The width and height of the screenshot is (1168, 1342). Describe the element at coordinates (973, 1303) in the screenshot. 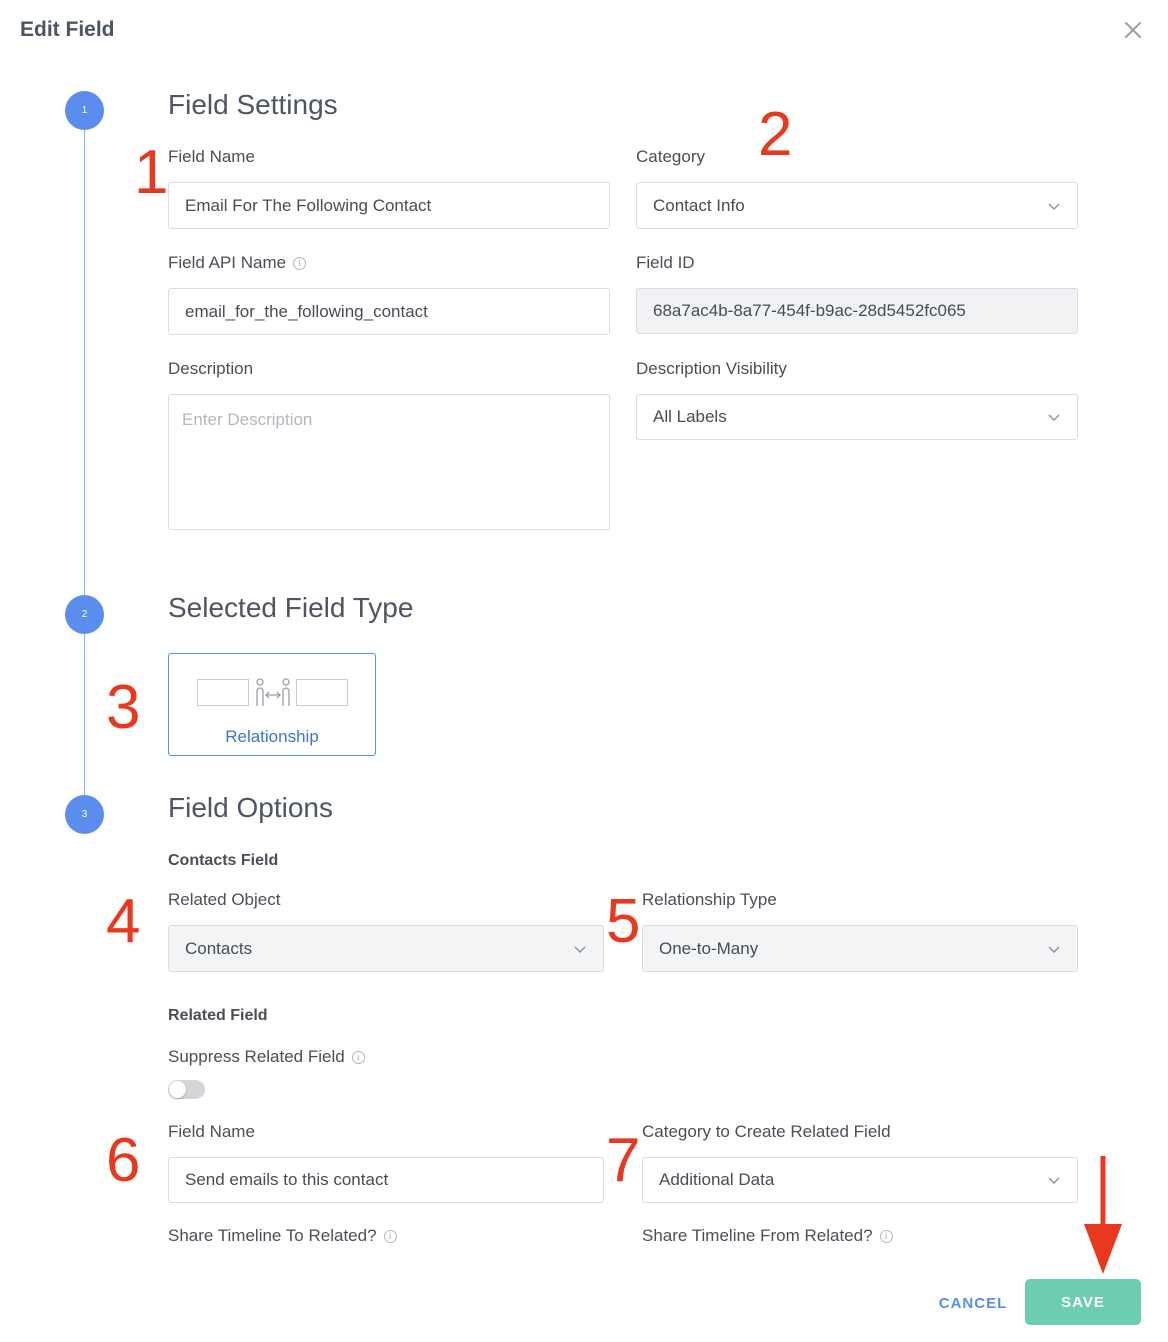

I see `cancel-button: CANCEL` at that location.